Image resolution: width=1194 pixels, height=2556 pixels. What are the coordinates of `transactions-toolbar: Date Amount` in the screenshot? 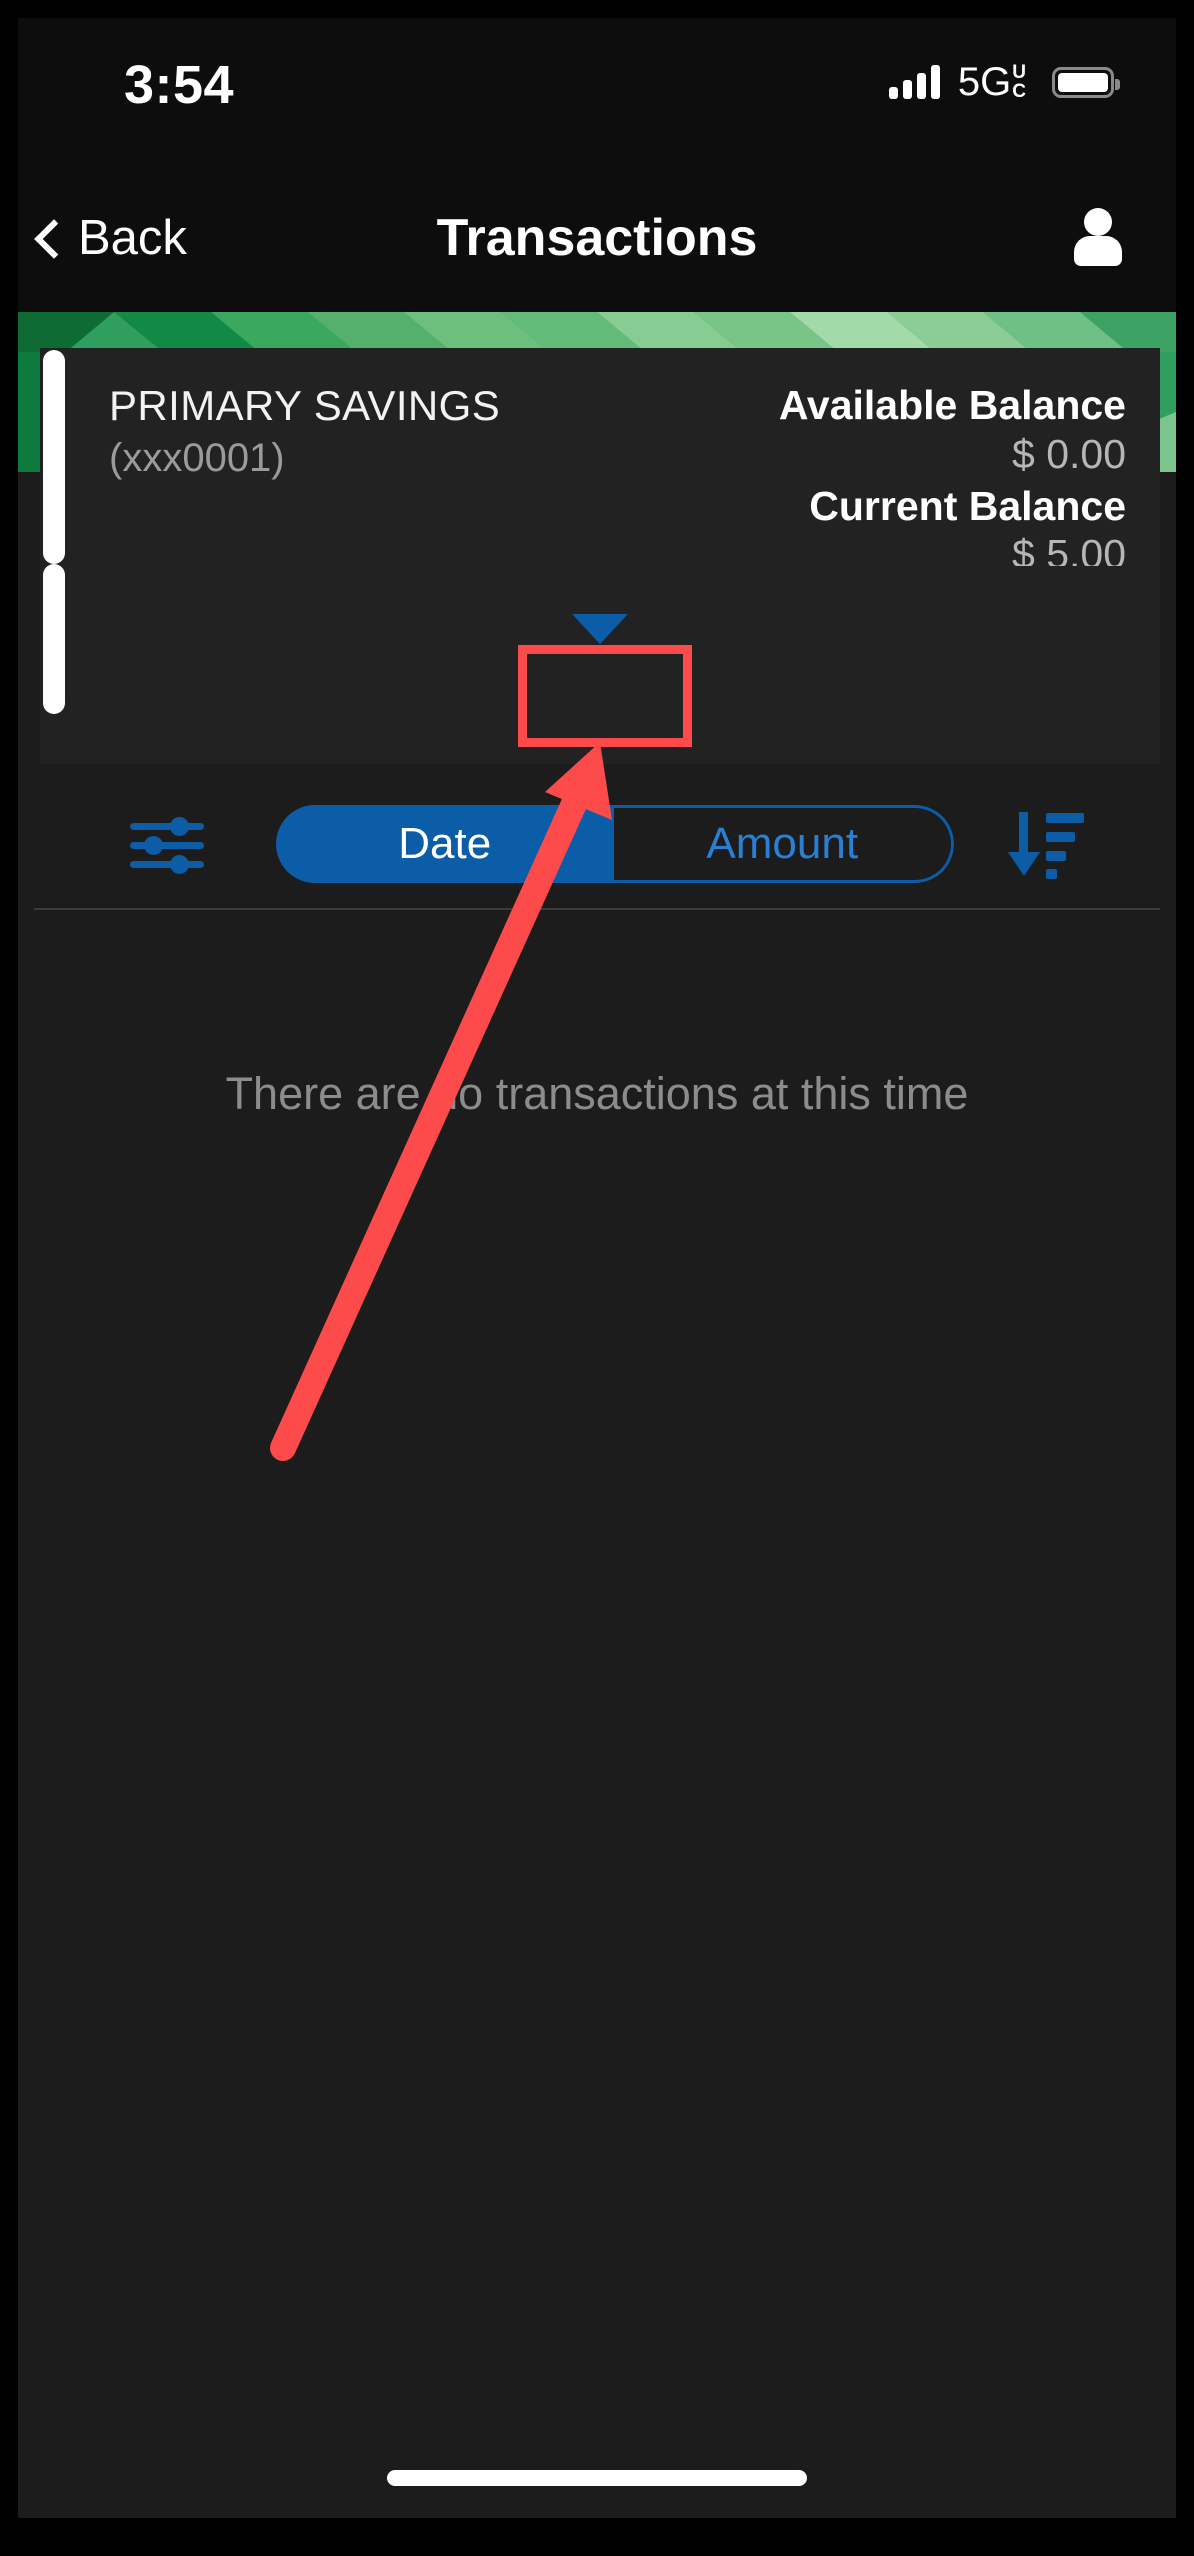 It's located at (597, 844).